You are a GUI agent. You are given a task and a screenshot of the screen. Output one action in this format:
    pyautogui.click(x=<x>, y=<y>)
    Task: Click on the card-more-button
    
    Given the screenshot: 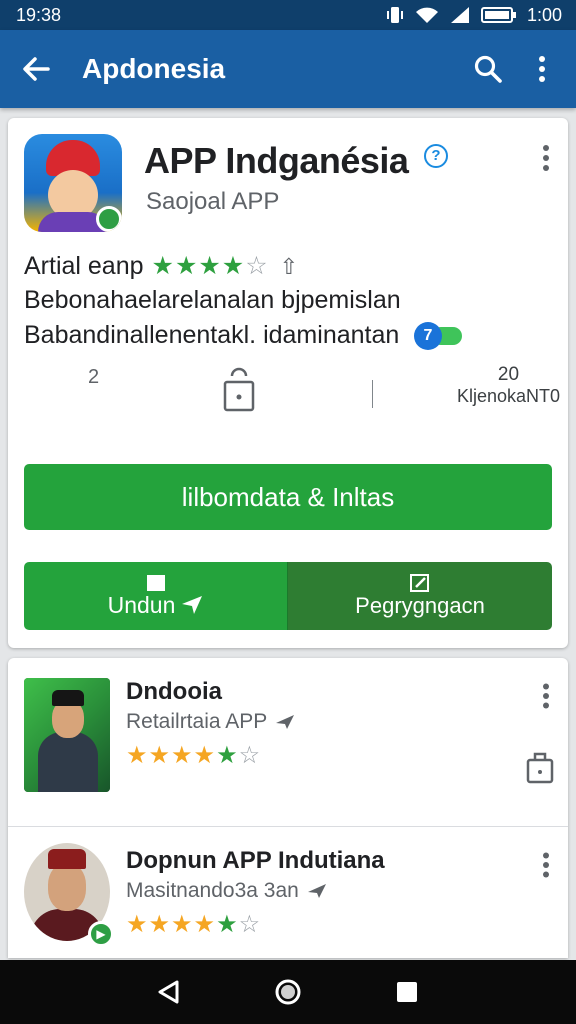 What is the action you would take?
    pyautogui.click(x=546, y=158)
    